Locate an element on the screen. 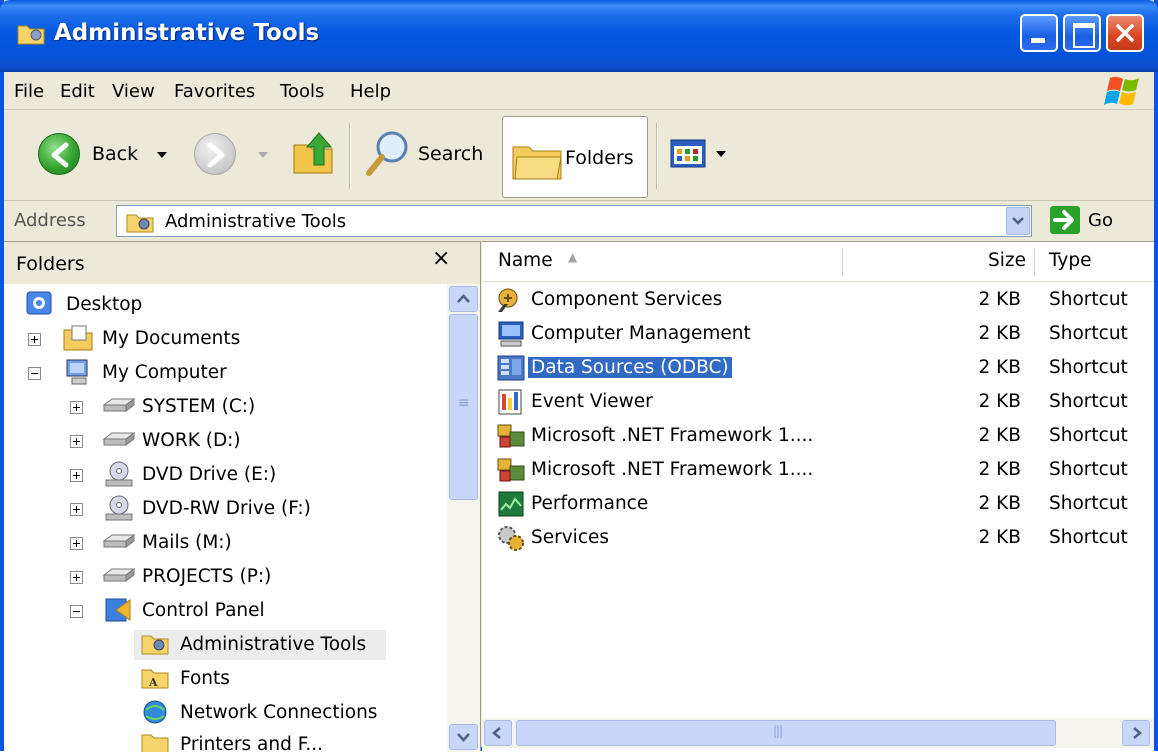 Image resolution: width=1158 pixels, height=754 pixels. folders-button: Folders is located at coordinates (575, 157).